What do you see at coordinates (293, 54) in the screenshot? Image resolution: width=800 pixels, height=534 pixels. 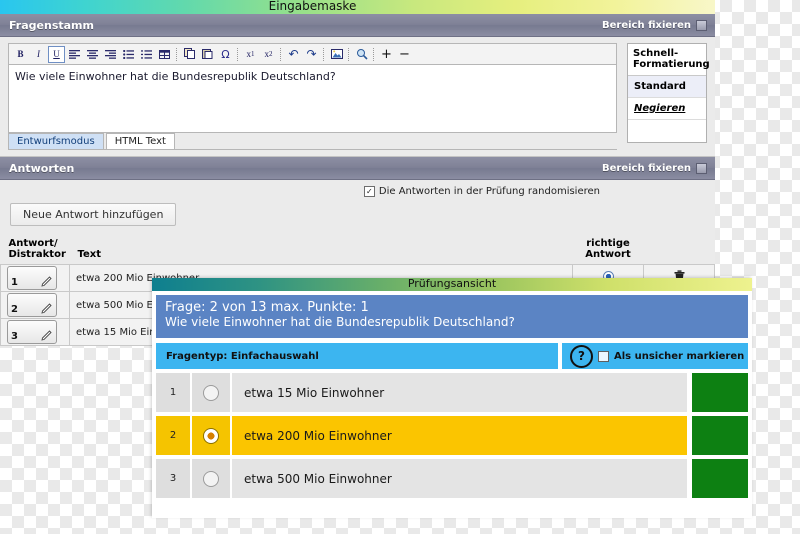 I see `undo-icon: ↶` at bounding box center [293, 54].